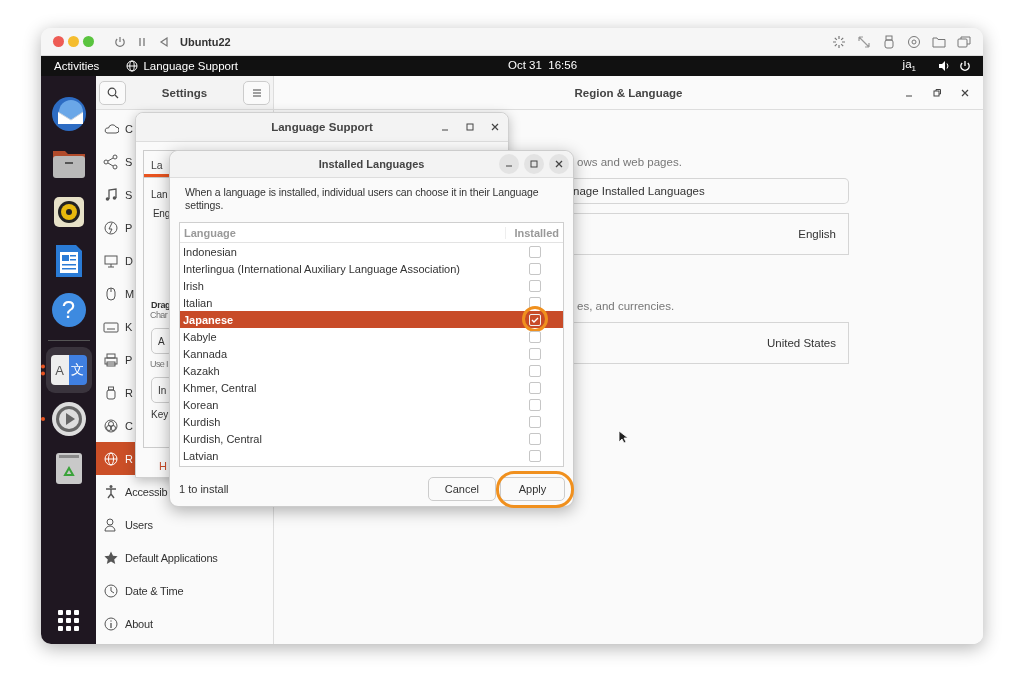 The image size is (1024, 699). Describe the element at coordinates (628, 92) in the screenshot. I see `page-title: Region & Language` at that location.